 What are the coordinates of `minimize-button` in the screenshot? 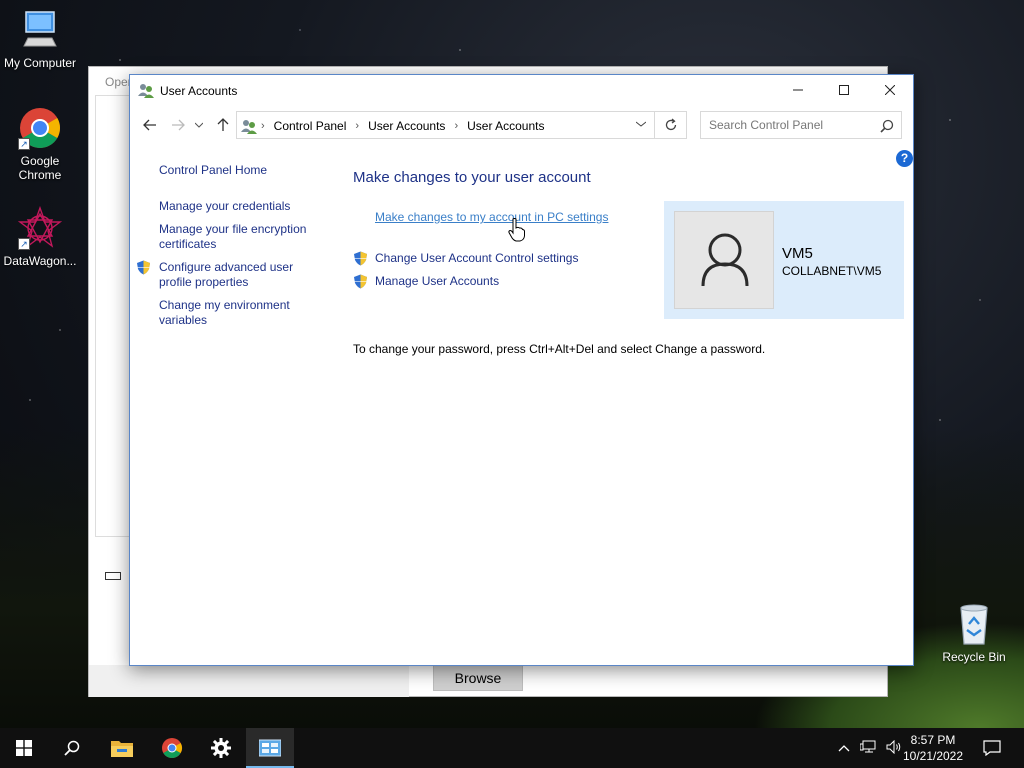 It's located at (798, 90).